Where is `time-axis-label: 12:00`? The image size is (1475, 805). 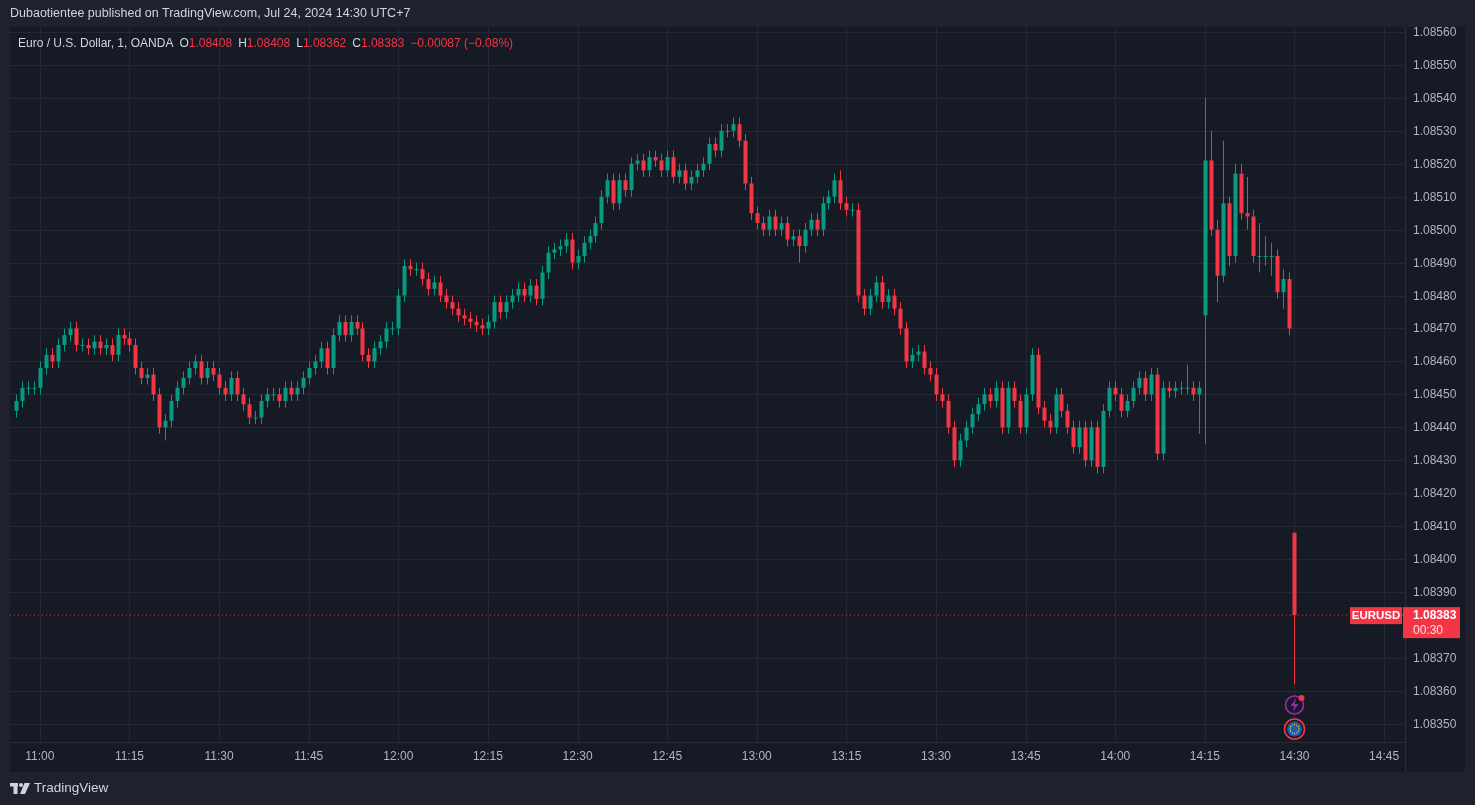 time-axis-label: 12:00 is located at coordinates (398, 756).